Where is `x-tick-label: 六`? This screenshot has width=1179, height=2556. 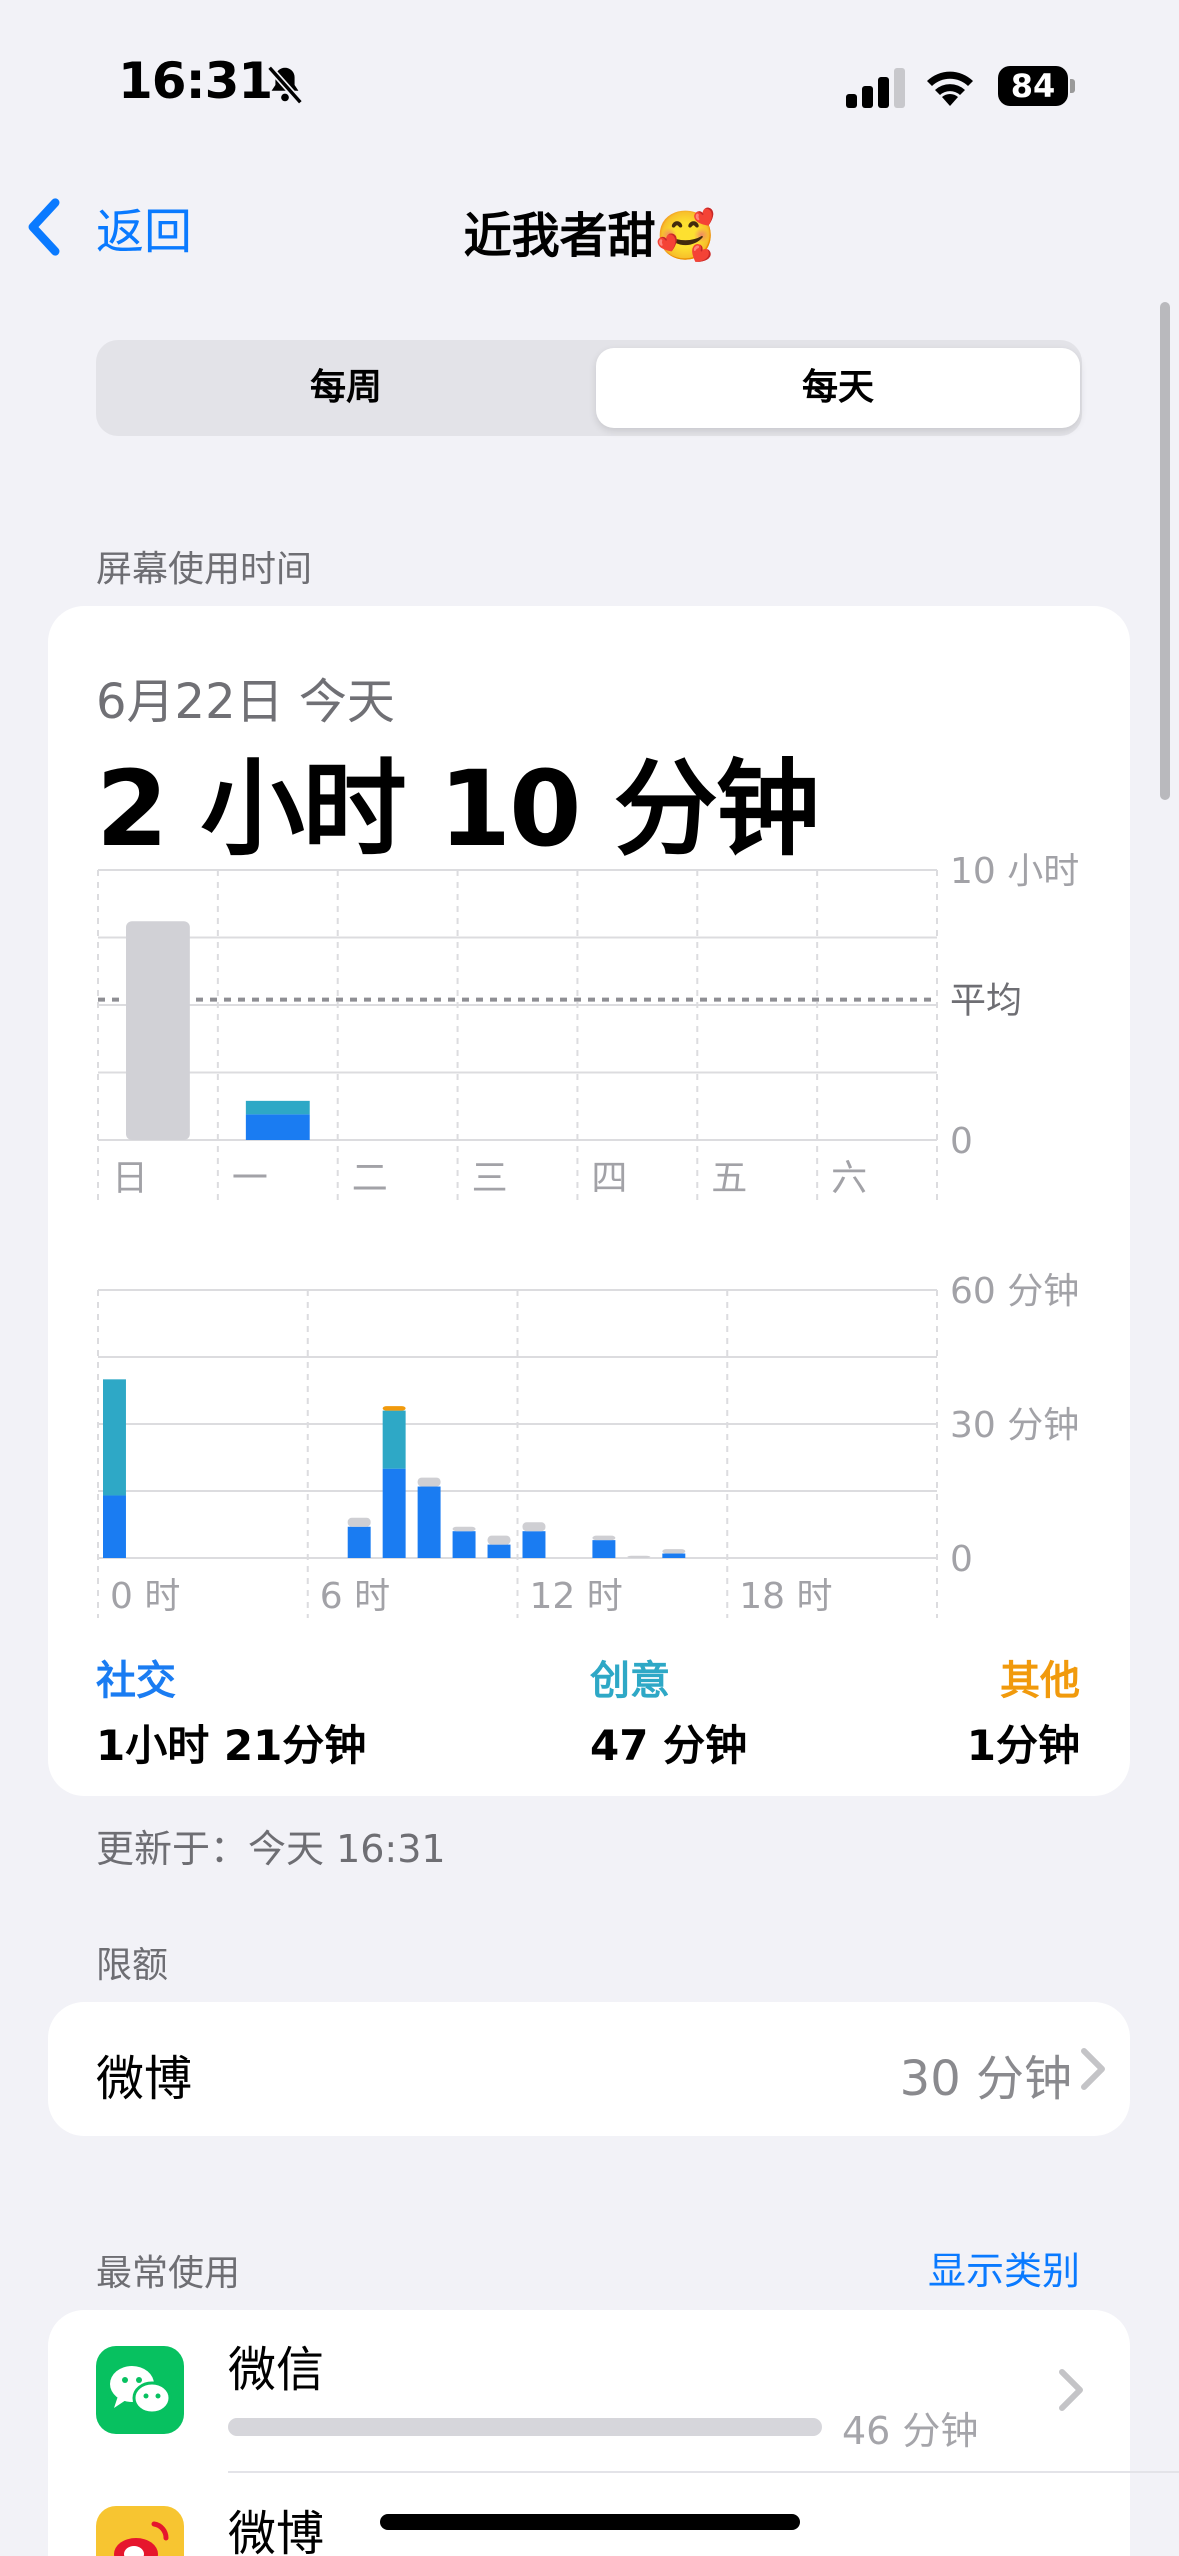 x-tick-label: 六 is located at coordinates (849, 1178).